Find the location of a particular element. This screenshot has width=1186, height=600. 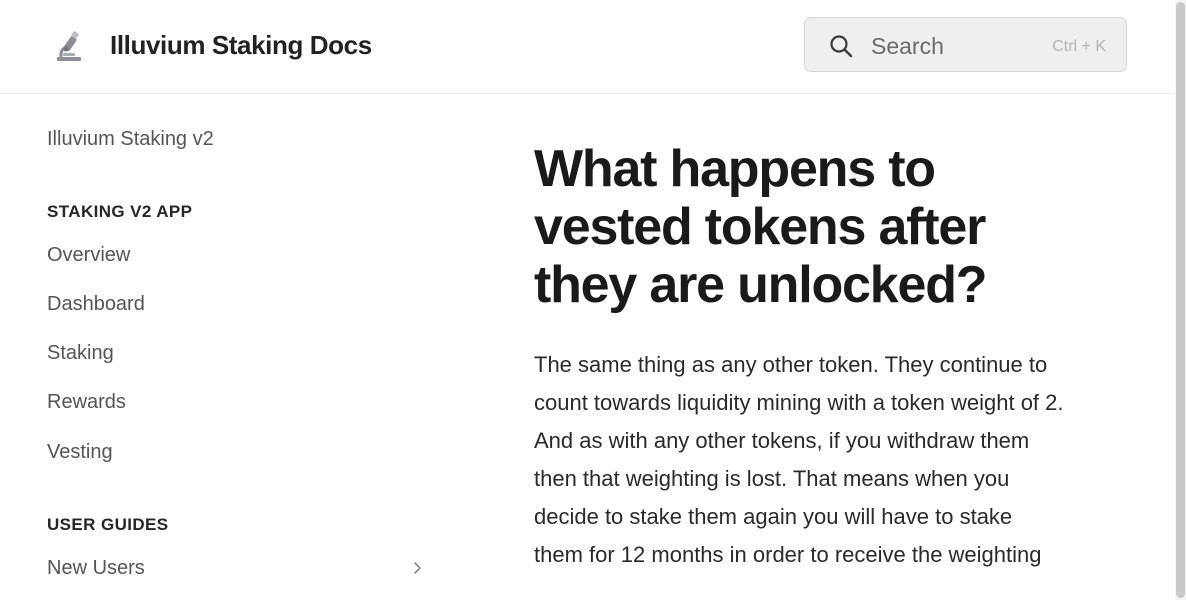

site-title: Illuvium Staking Docs is located at coordinates (241, 45).